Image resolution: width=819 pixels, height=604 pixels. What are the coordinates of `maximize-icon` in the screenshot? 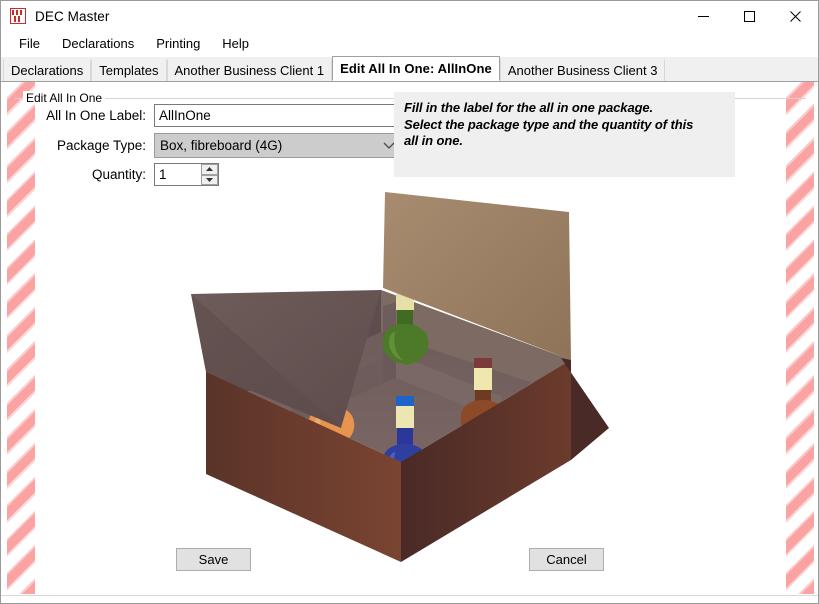 It's located at (749, 16).